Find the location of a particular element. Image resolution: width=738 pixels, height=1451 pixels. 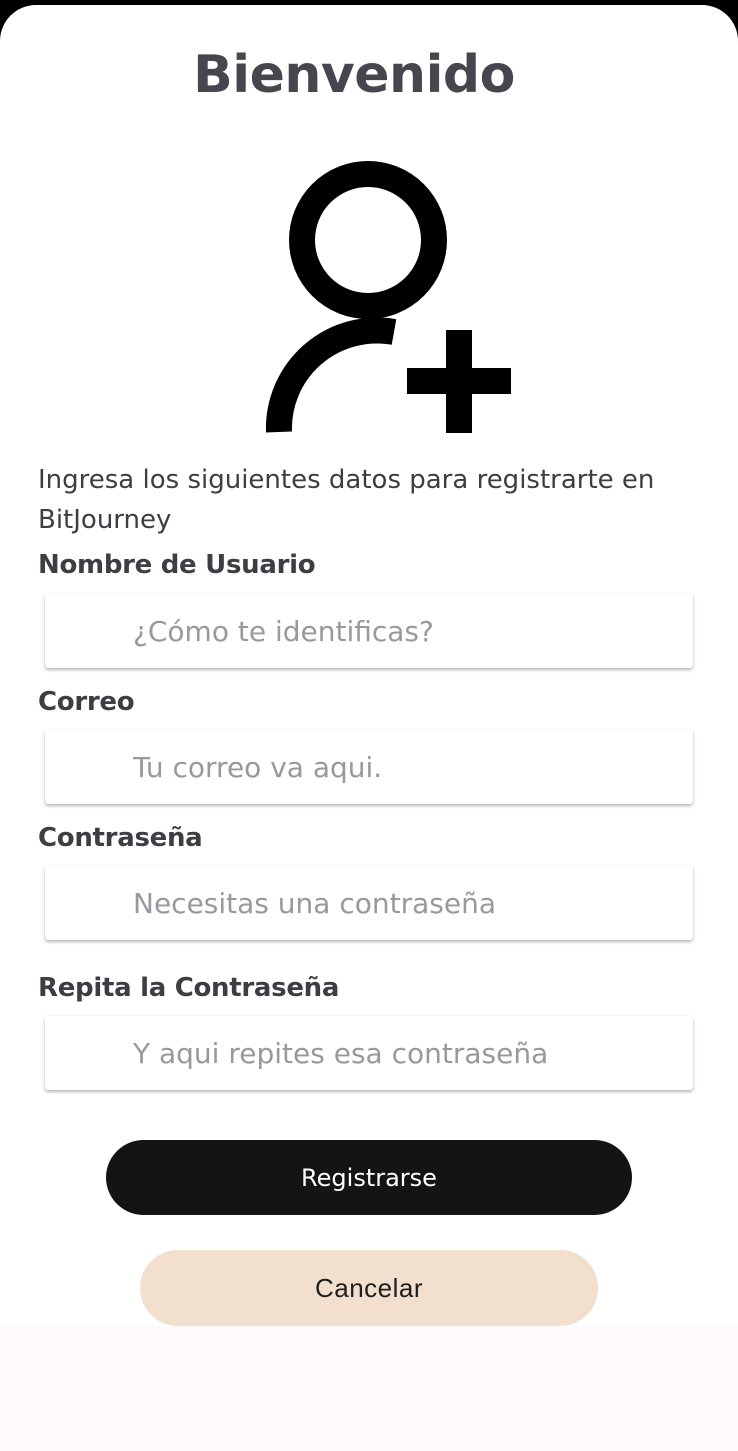

email-input is located at coordinates (369, 767).